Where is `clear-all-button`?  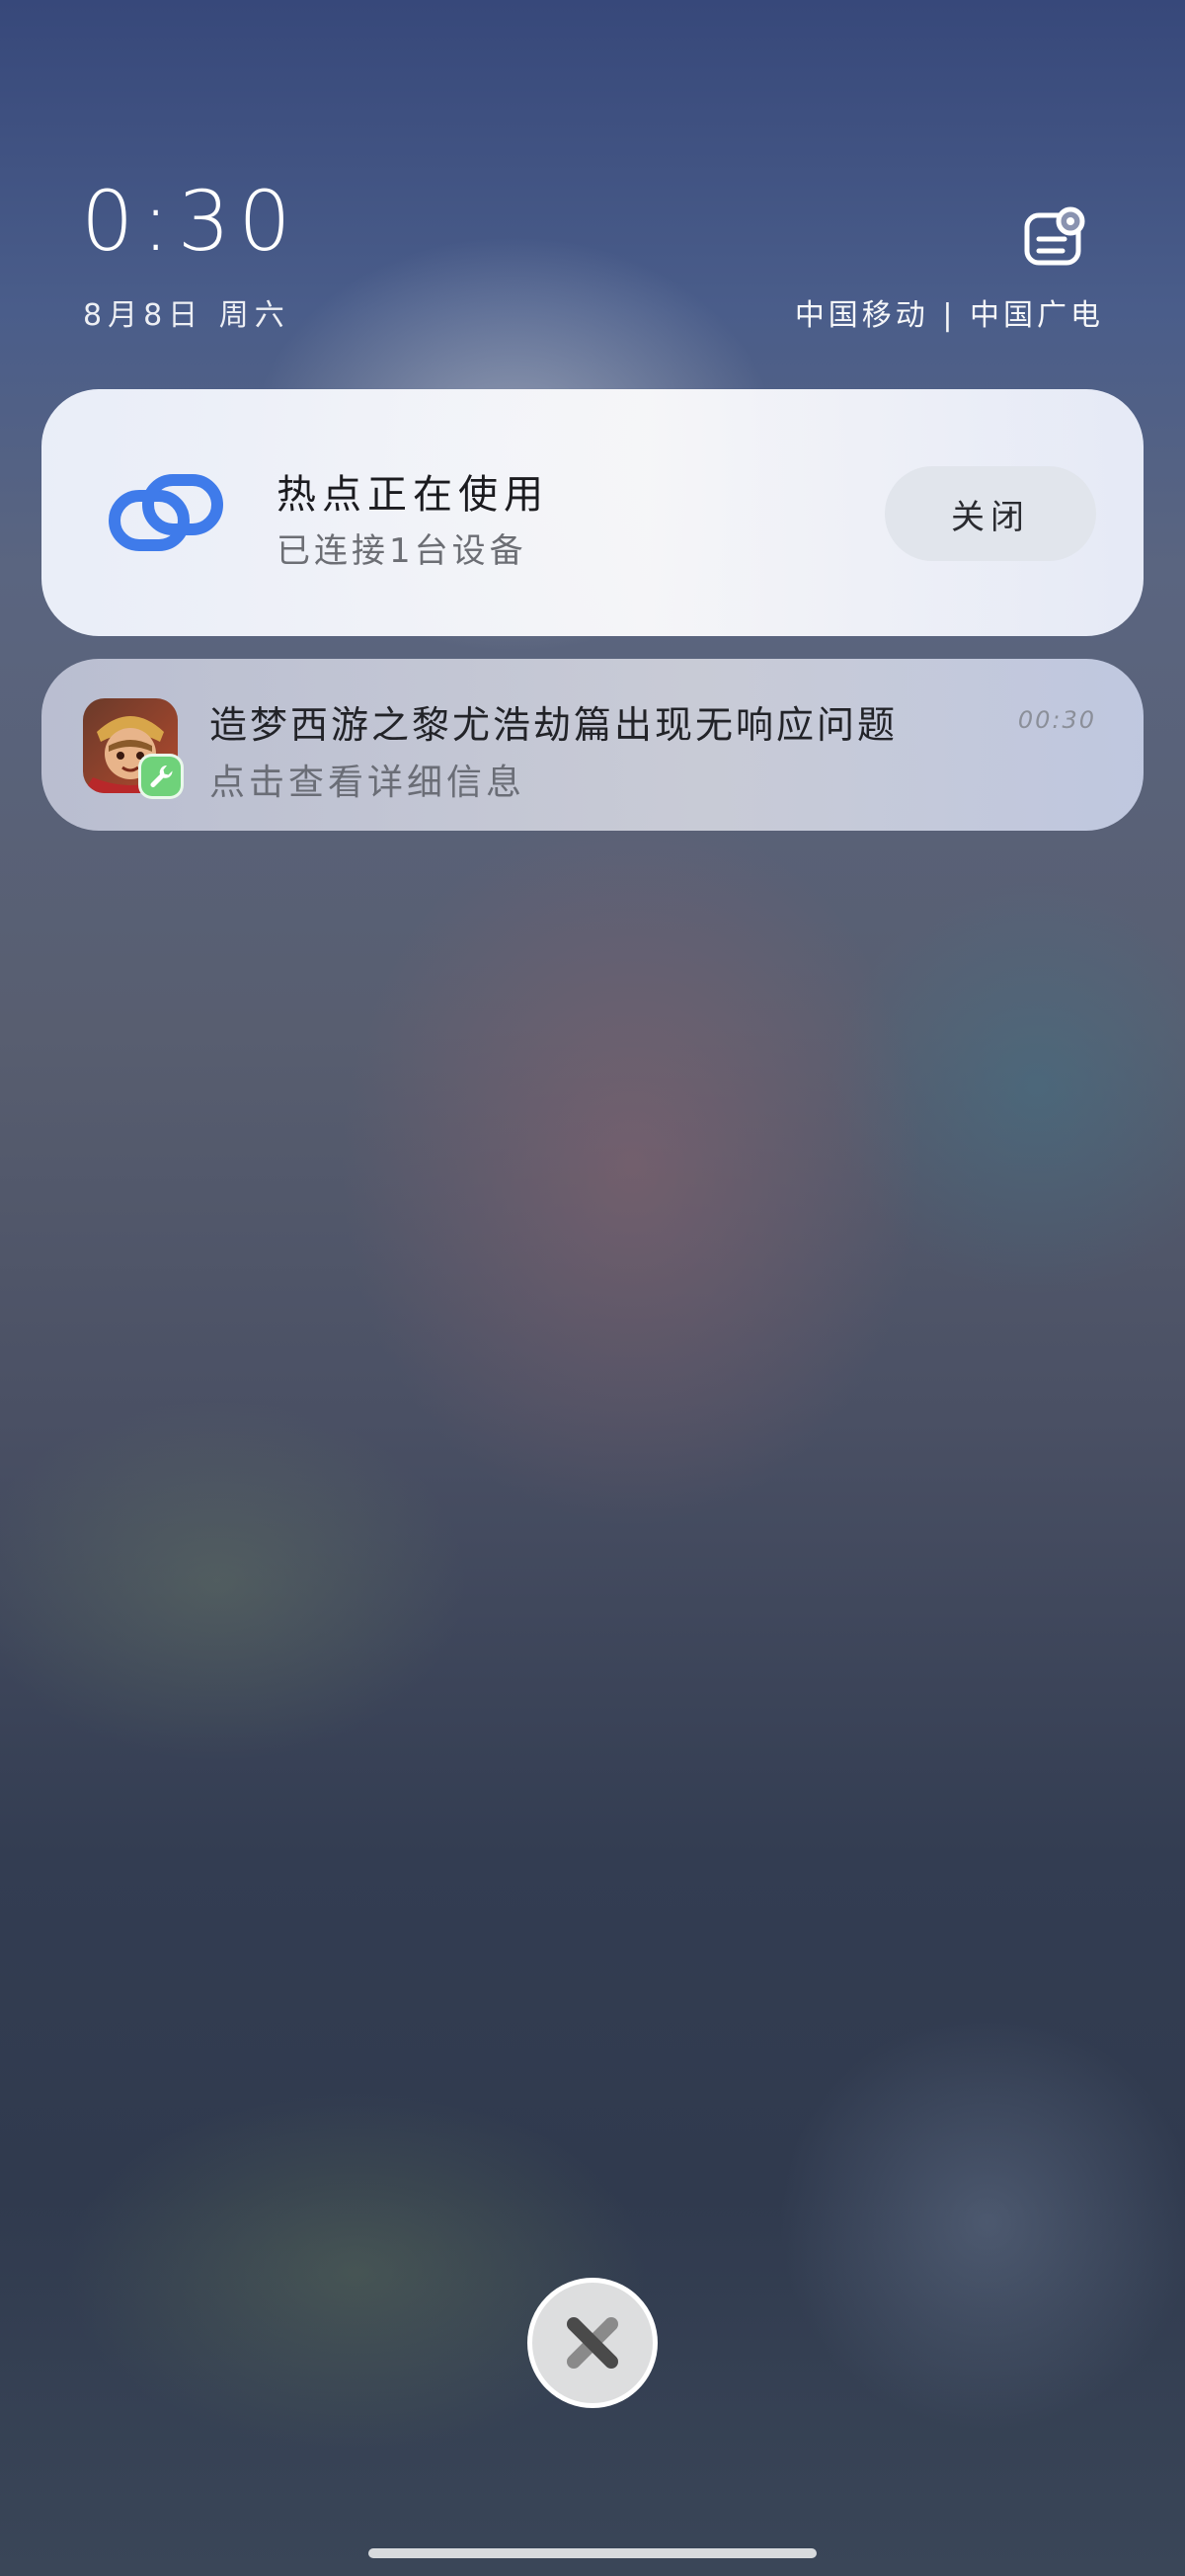
clear-all-button is located at coordinates (592, 2343).